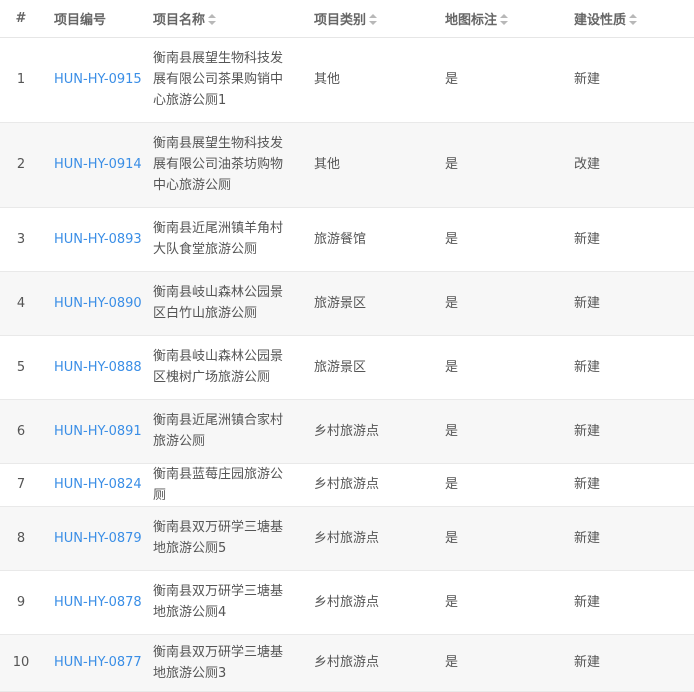 The width and height of the screenshot is (694, 692). What do you see at coordinates (218, 303) in the screenshot?
I see `row-name: 衡南县岐山森林公园景区白竹山旅游公厕` at bounding box center [218, 303].